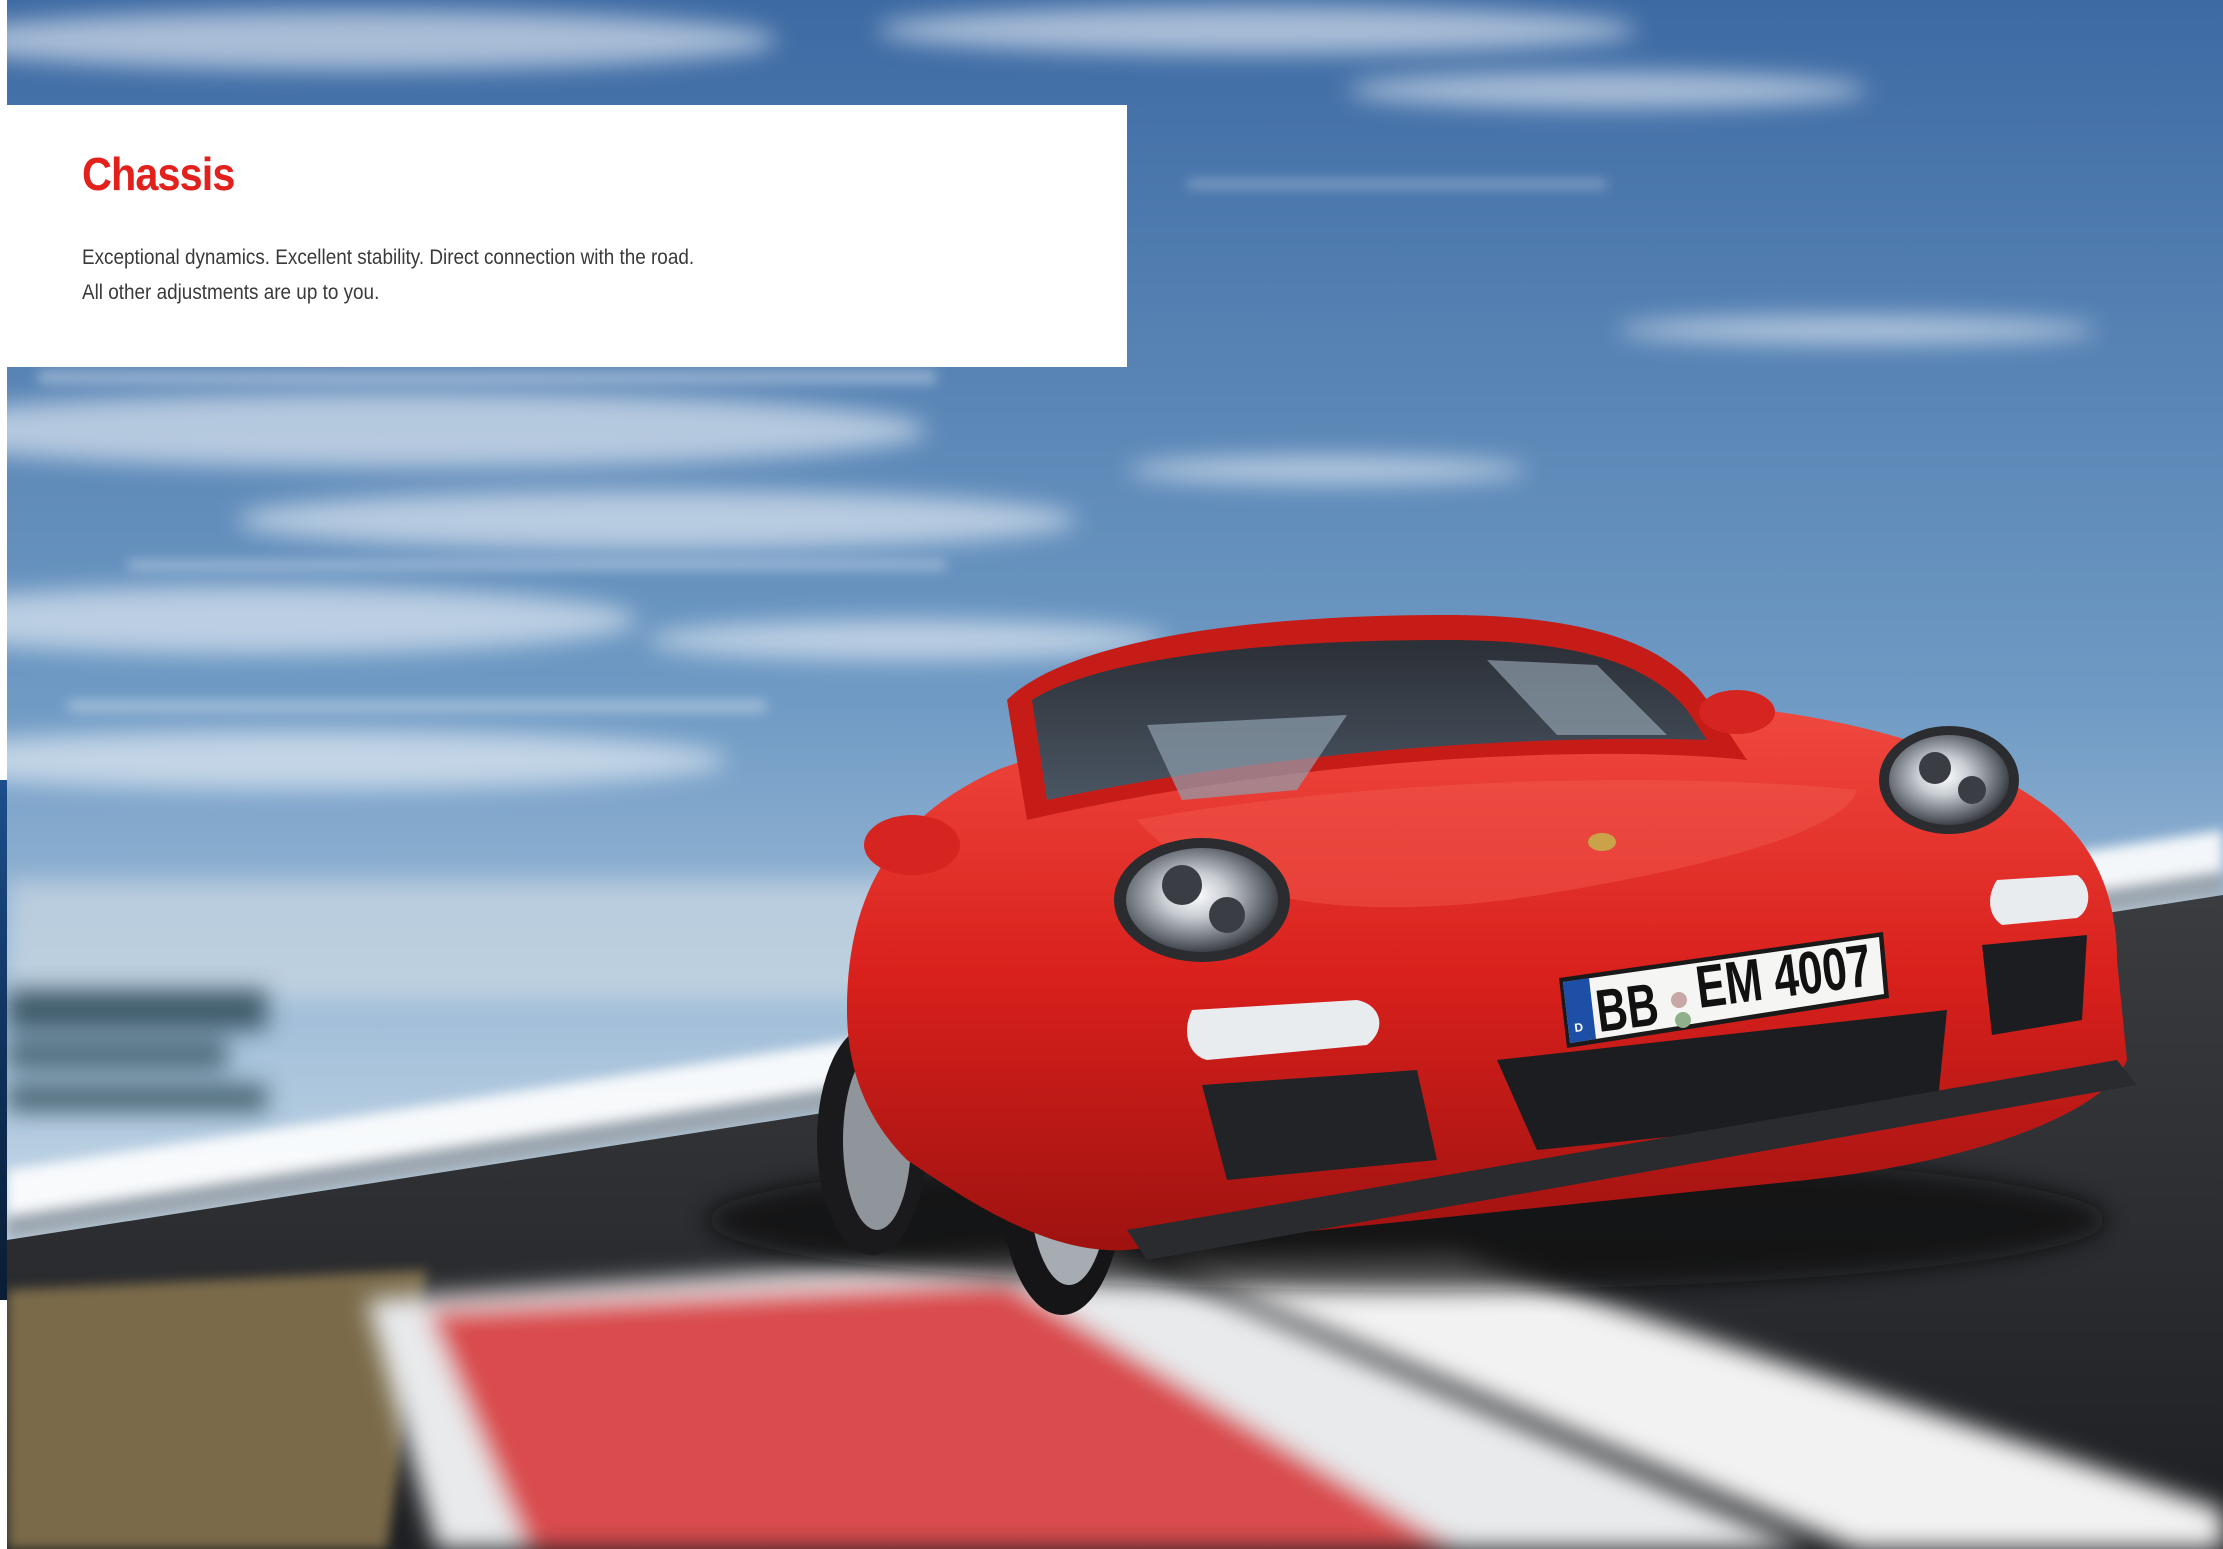 This screenshot has width=2223, height=1549. Describe the element at coordinates (158, 174) in the screenshot. I see `page-title: Chassis` at that location.